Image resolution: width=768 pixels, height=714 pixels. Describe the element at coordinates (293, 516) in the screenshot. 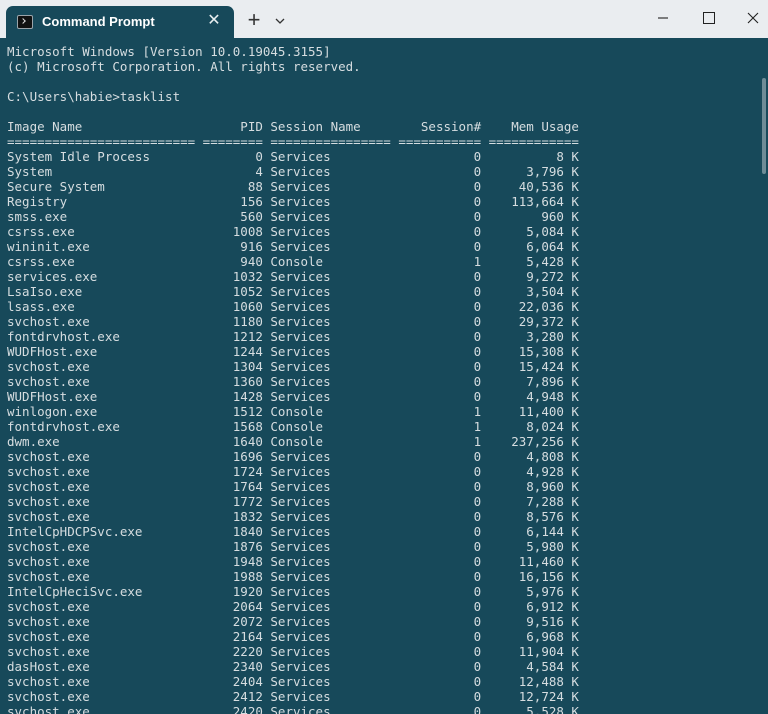

I see `table-row: svchost.exe 1832 Services 0 8,576 K` at that location.